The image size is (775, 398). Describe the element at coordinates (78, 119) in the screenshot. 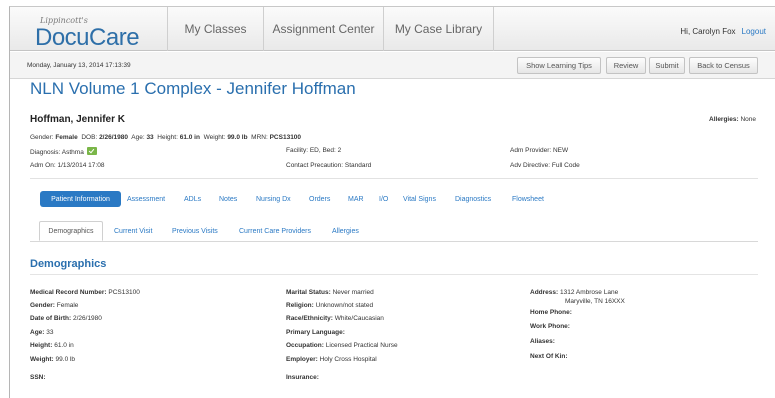

I see `patient-name: Hoffman, Jennifer K` at that location.